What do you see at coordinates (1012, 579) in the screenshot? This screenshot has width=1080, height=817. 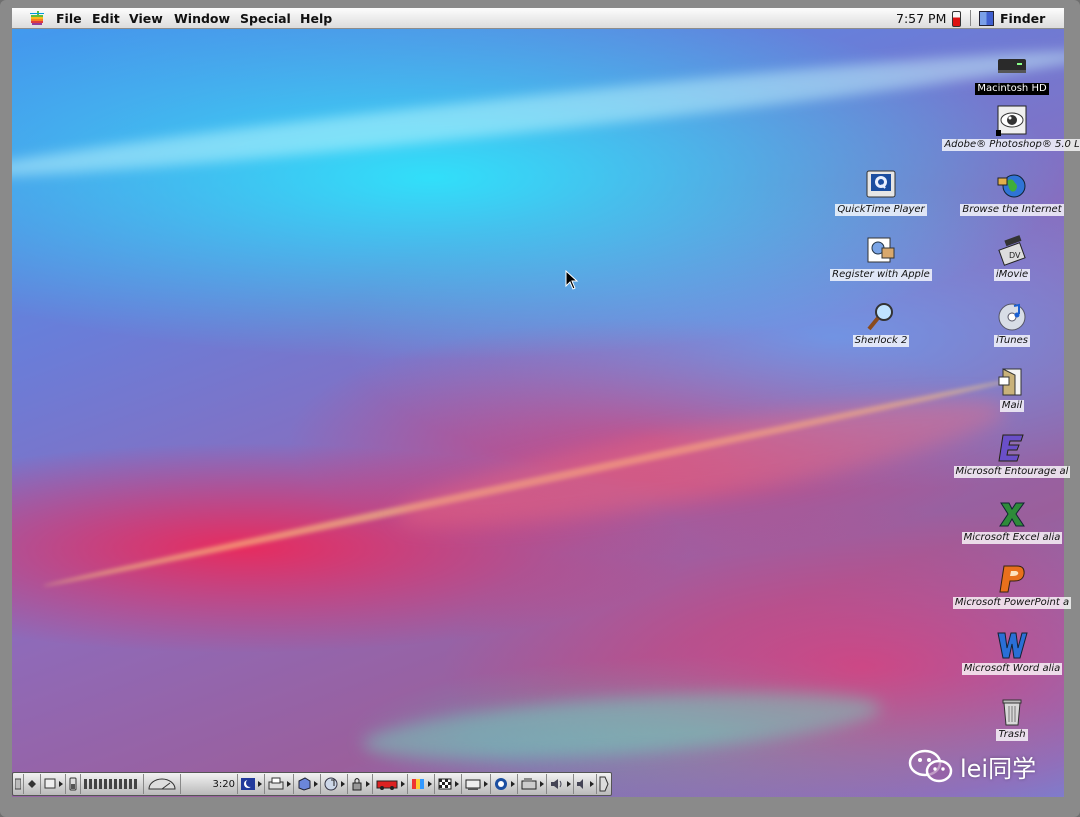 I see `powerpoint-icon` at bounding box center [1012, 579].